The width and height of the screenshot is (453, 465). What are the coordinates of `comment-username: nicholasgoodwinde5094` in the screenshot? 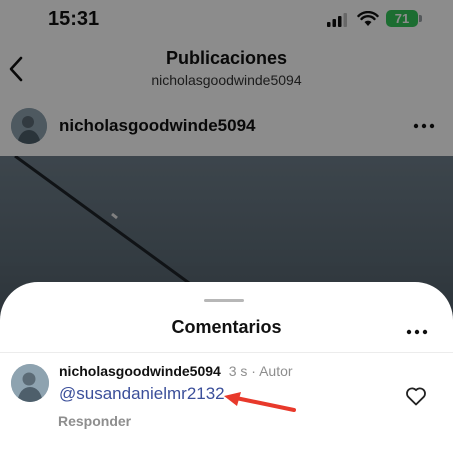 It's located at (140, 371).